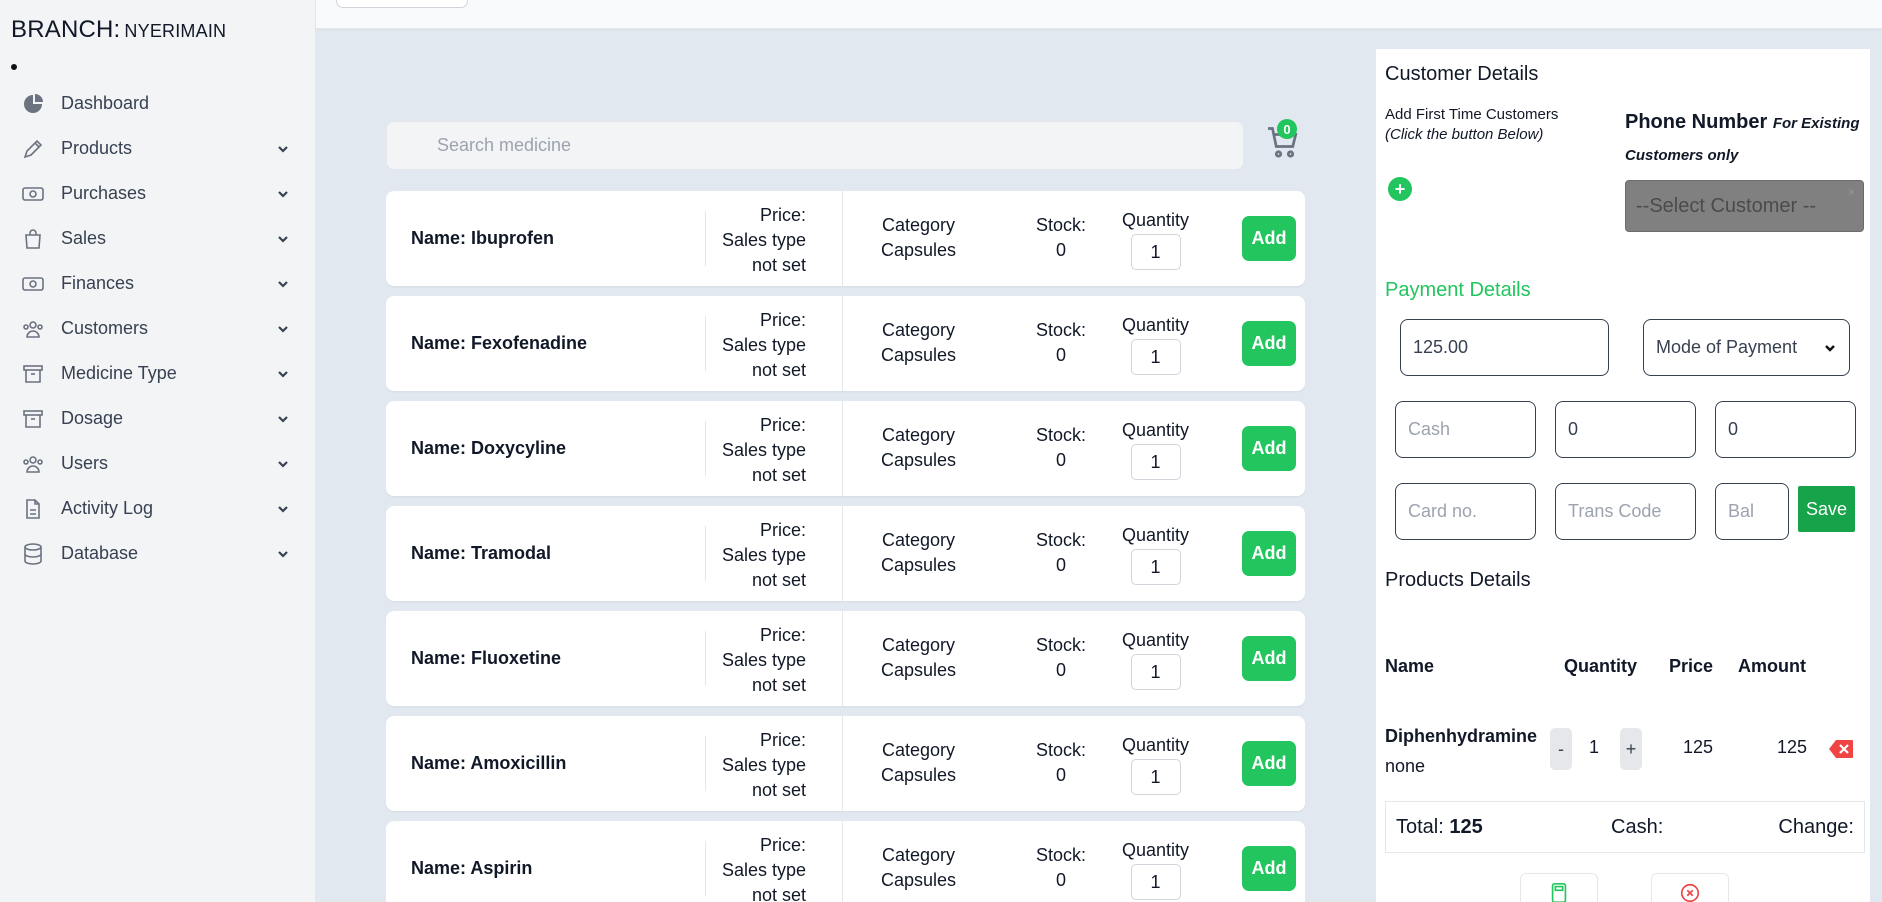  What do you see at coordinates (1420, 826) in the screenshot?
I see `total-label: Total:` at bounding box center [1420, 826].